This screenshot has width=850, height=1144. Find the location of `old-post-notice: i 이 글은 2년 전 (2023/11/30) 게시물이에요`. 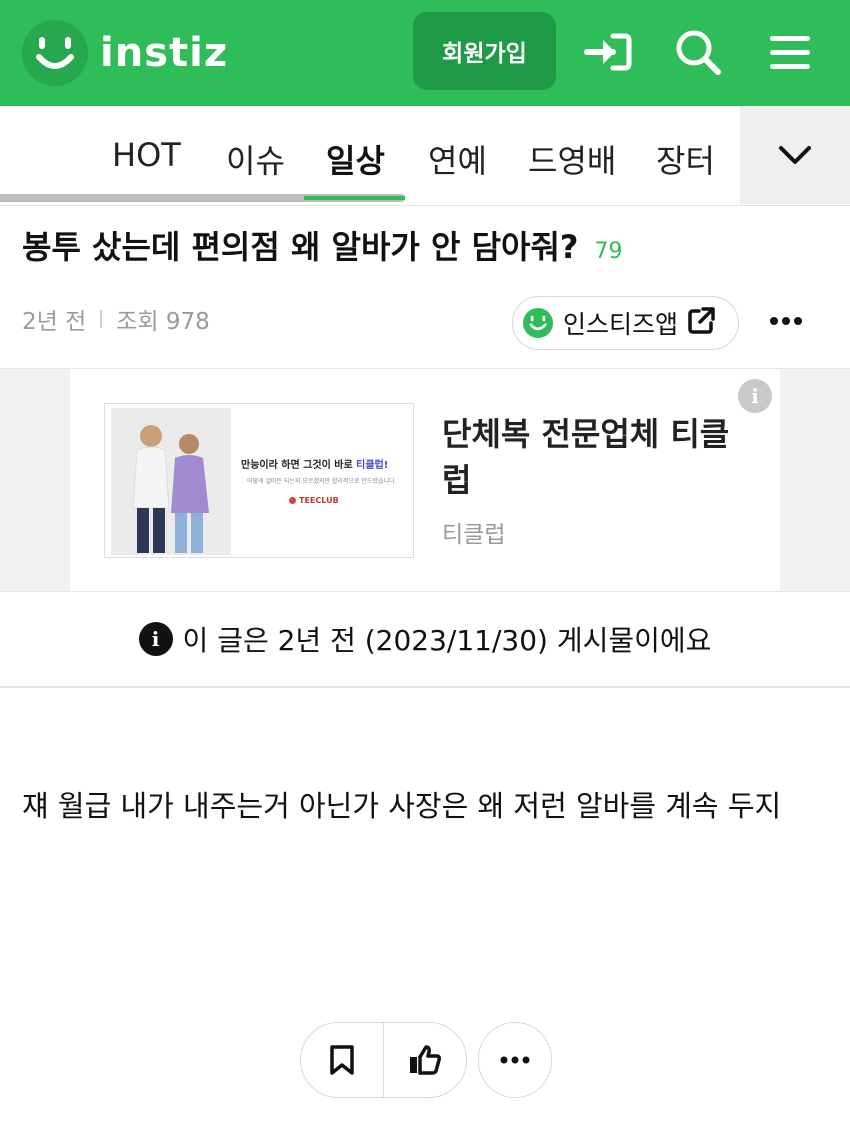

old-post-notice: i 이 글은 2년 전 (2023/11/30) 게시물이에요 is located at coordinates (425, 640).